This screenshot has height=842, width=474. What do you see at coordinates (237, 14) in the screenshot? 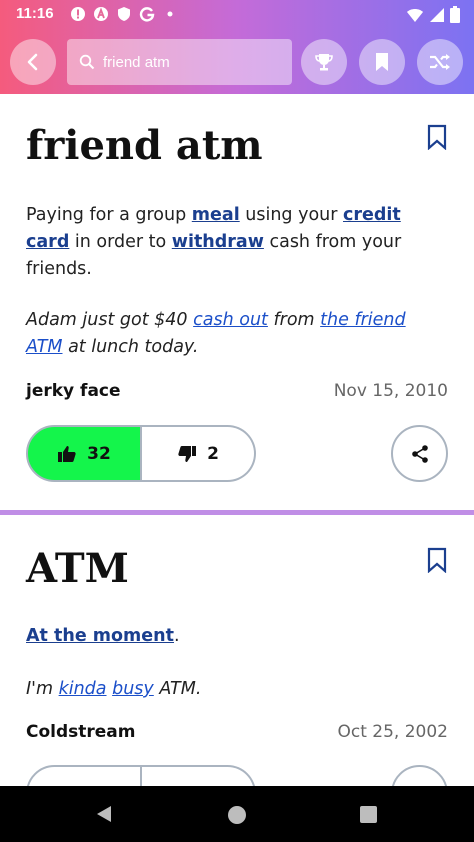
I see `status-bar: 11:16` at bounding box center [237, 14].